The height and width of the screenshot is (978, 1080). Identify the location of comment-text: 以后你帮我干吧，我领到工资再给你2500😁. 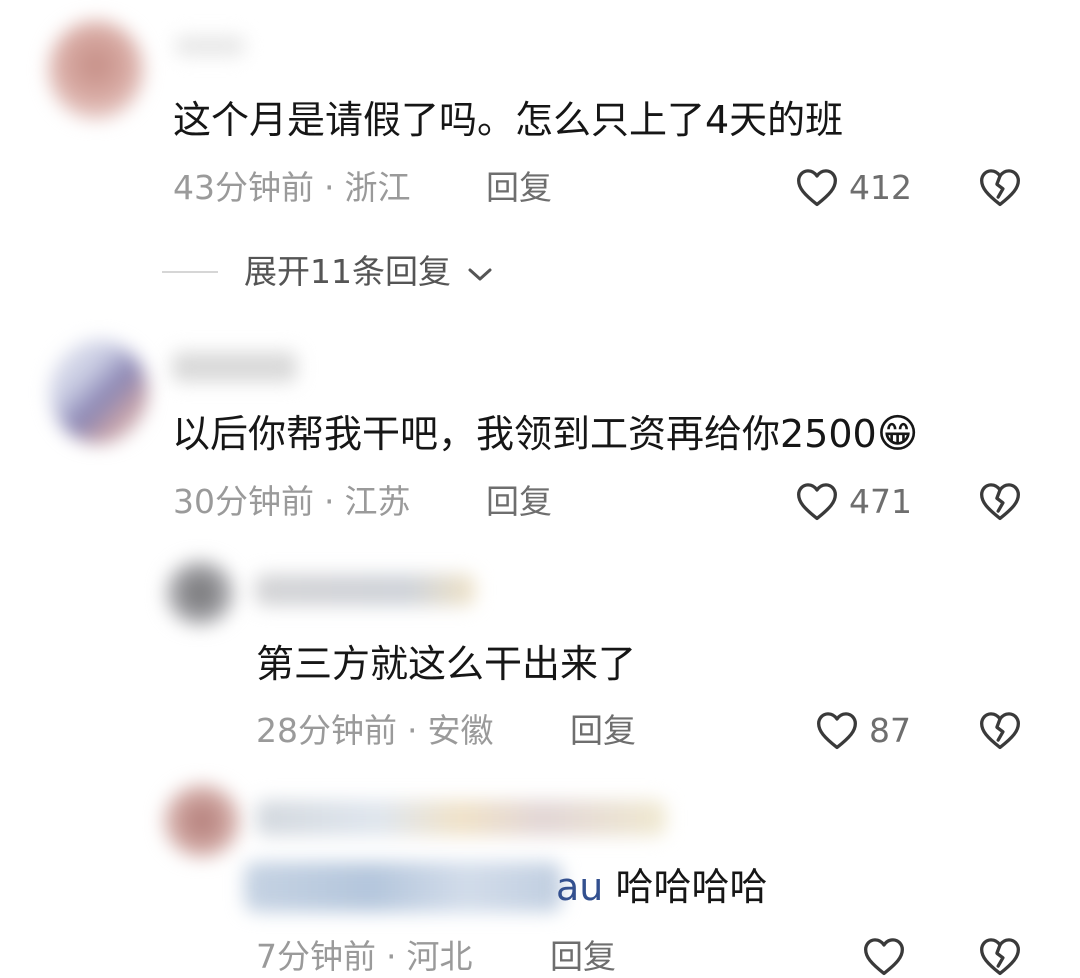
(545, 434).